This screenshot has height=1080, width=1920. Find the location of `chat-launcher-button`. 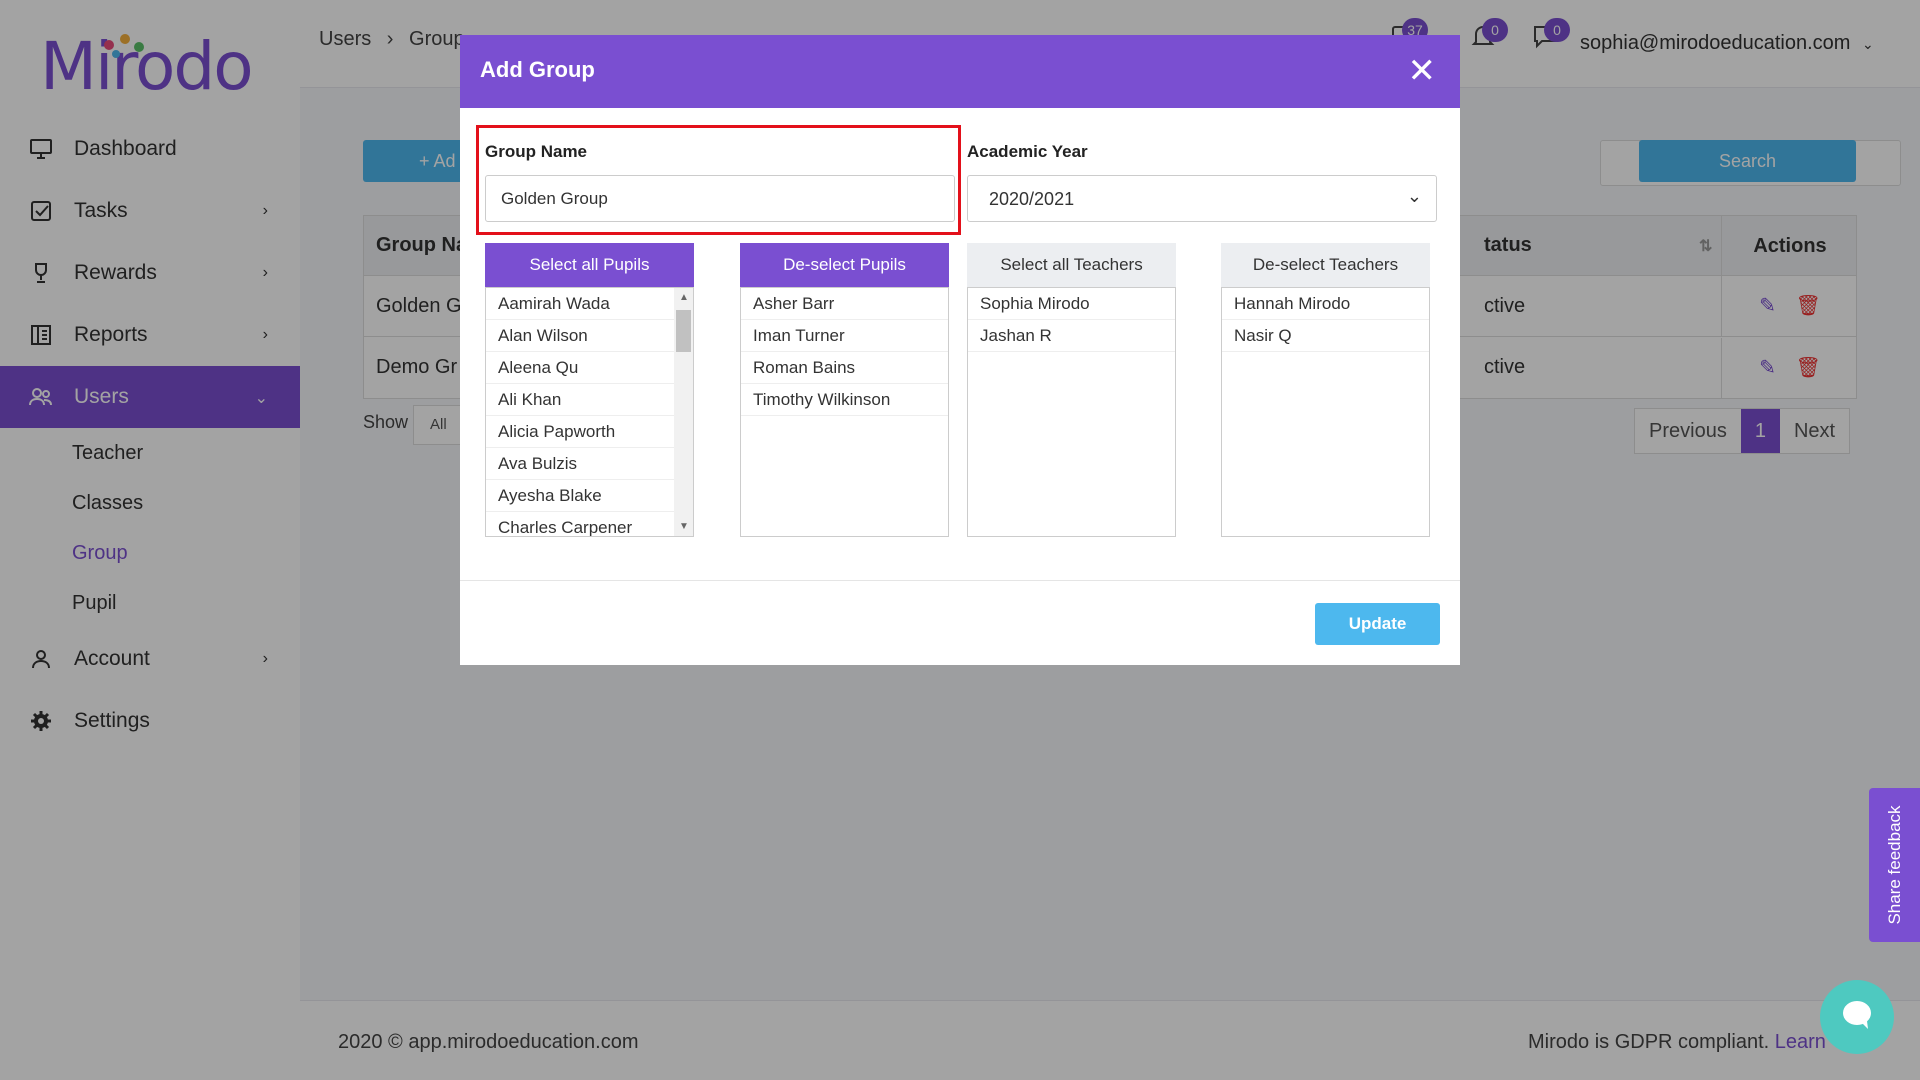

chat-launcher-button is located at coordinates (1857, 1017).